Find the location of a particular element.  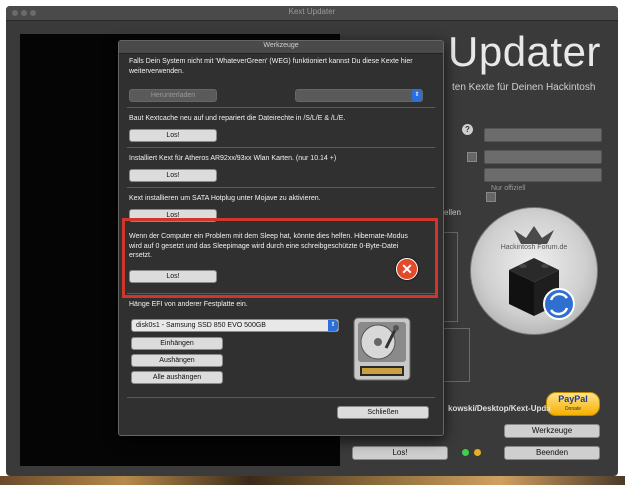

werkzeuge-button: Werkzeuge is located at coordinates (552, 431).